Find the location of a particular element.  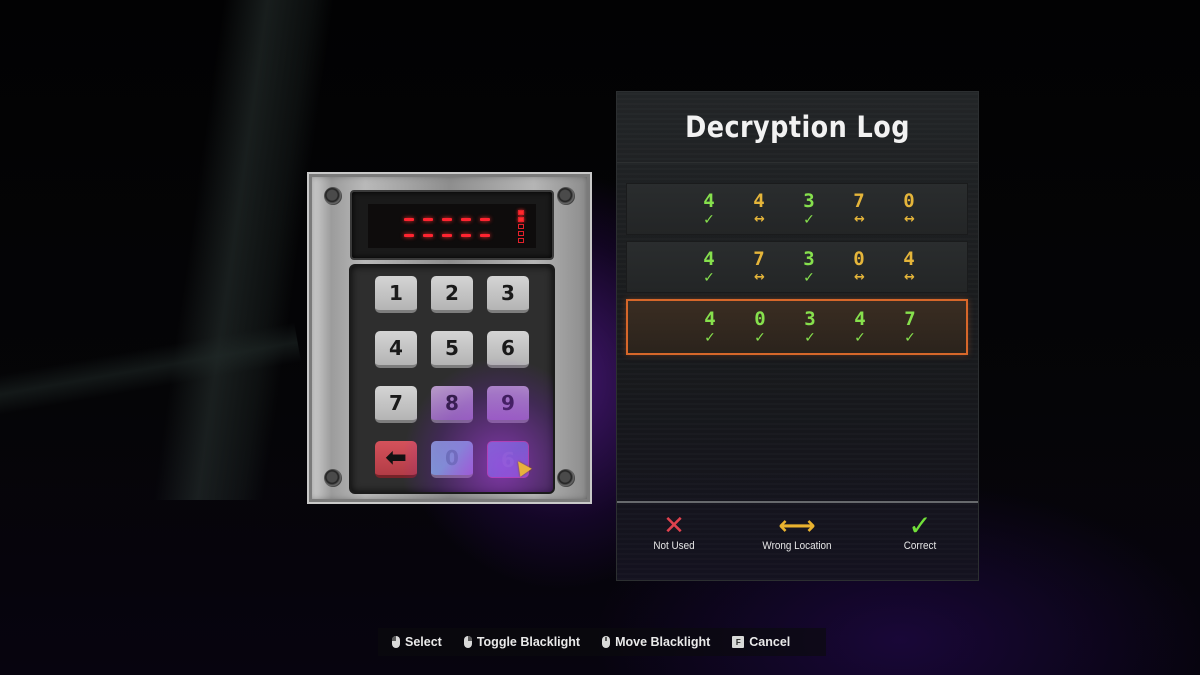

log-rows: 4 ✓ 4 ↔ 3 ✓ 7 ↔ 0 ↔ 4 ✓ 7 ↔ 3 ✓ 0 ↔ 4 ↔ 4 ✓ 0 ✓ 3 ✓ 4 ✓ 7 ✓ is located at coordinates (797, 272).